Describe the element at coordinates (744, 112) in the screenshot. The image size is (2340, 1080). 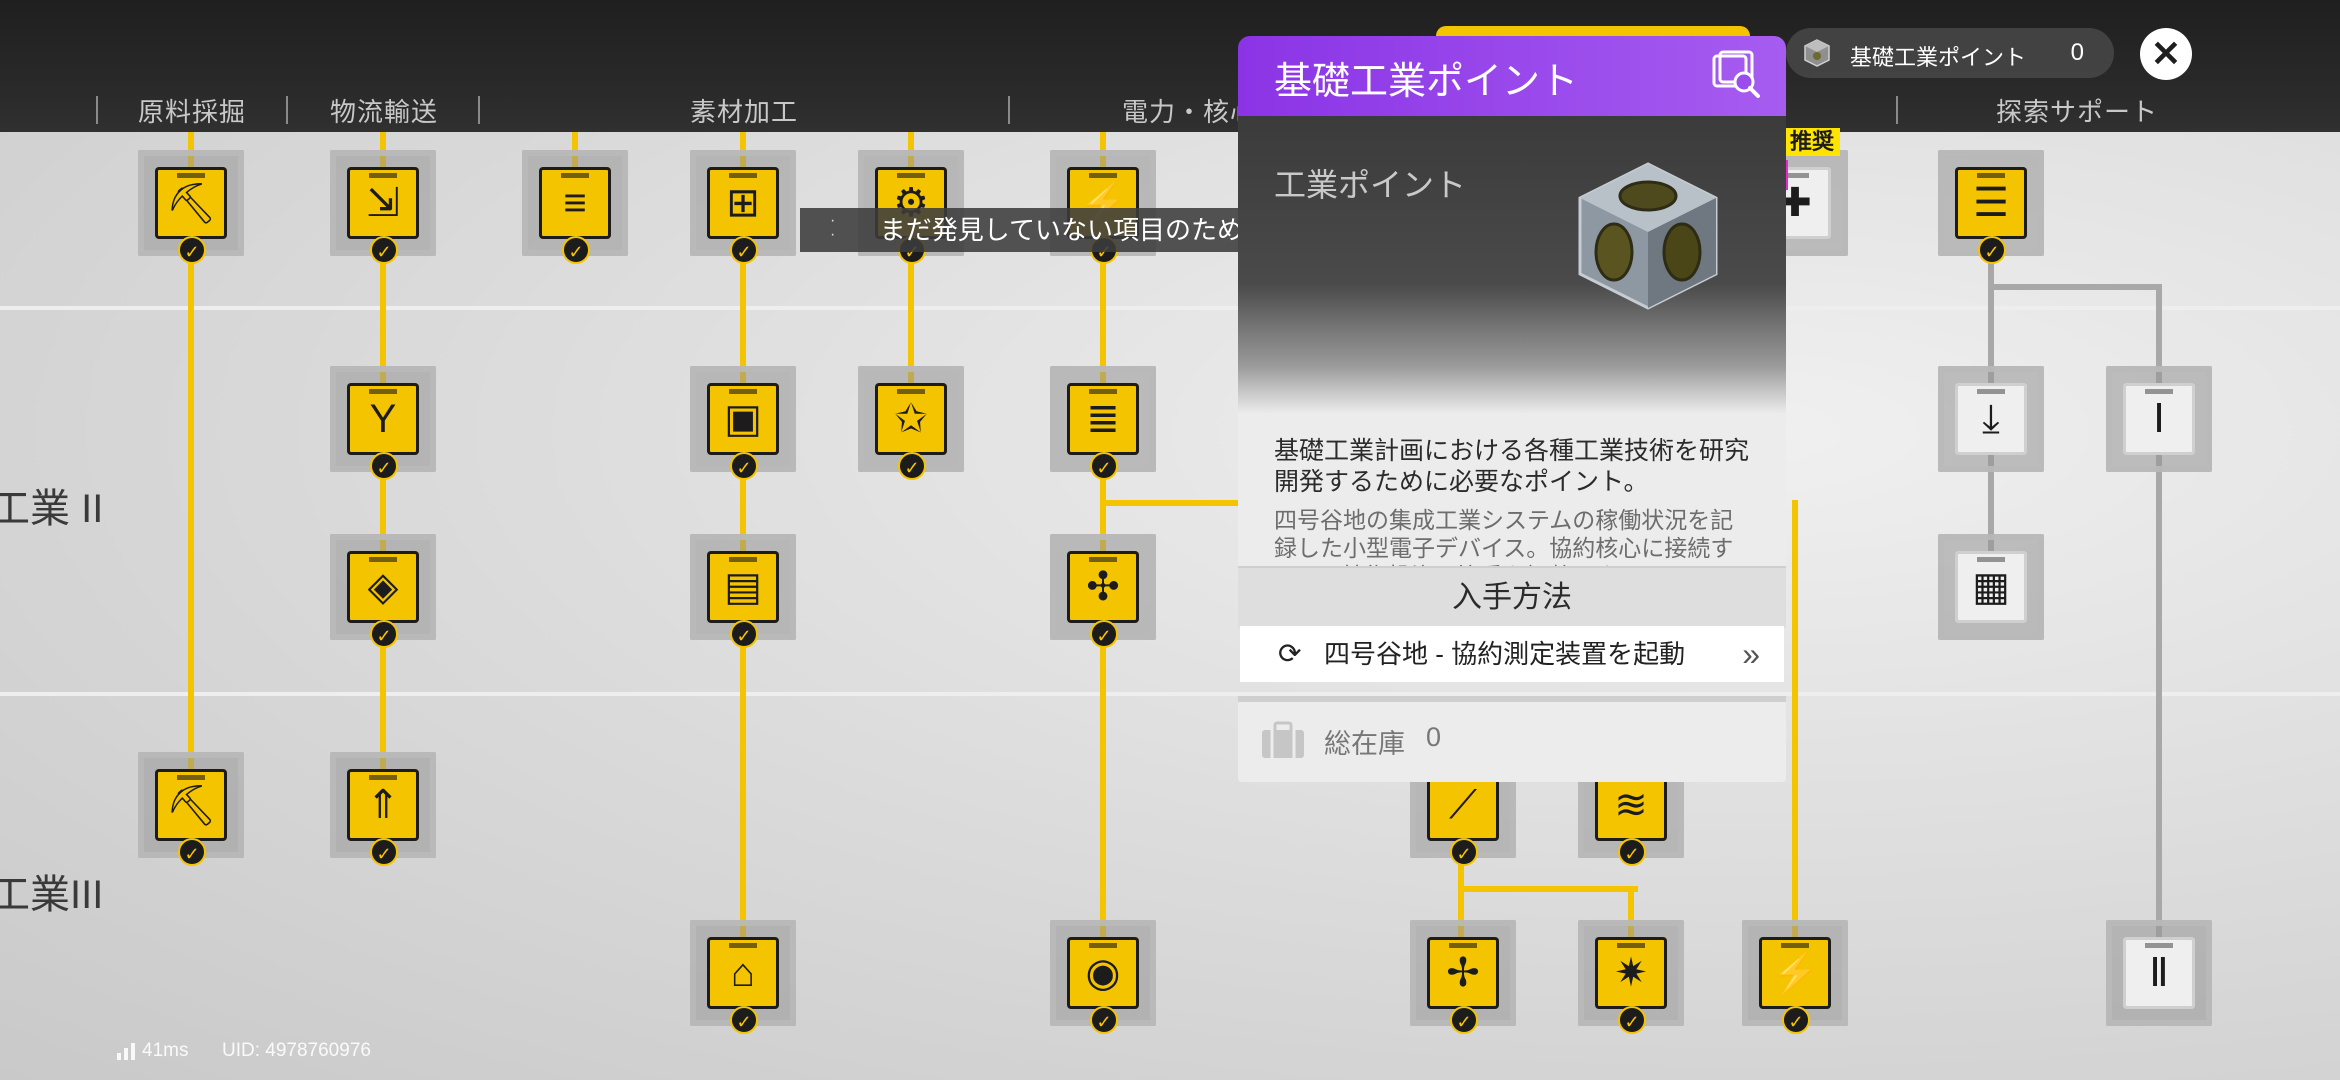
I see `column-header-material-processing: 素材加工` at that location.